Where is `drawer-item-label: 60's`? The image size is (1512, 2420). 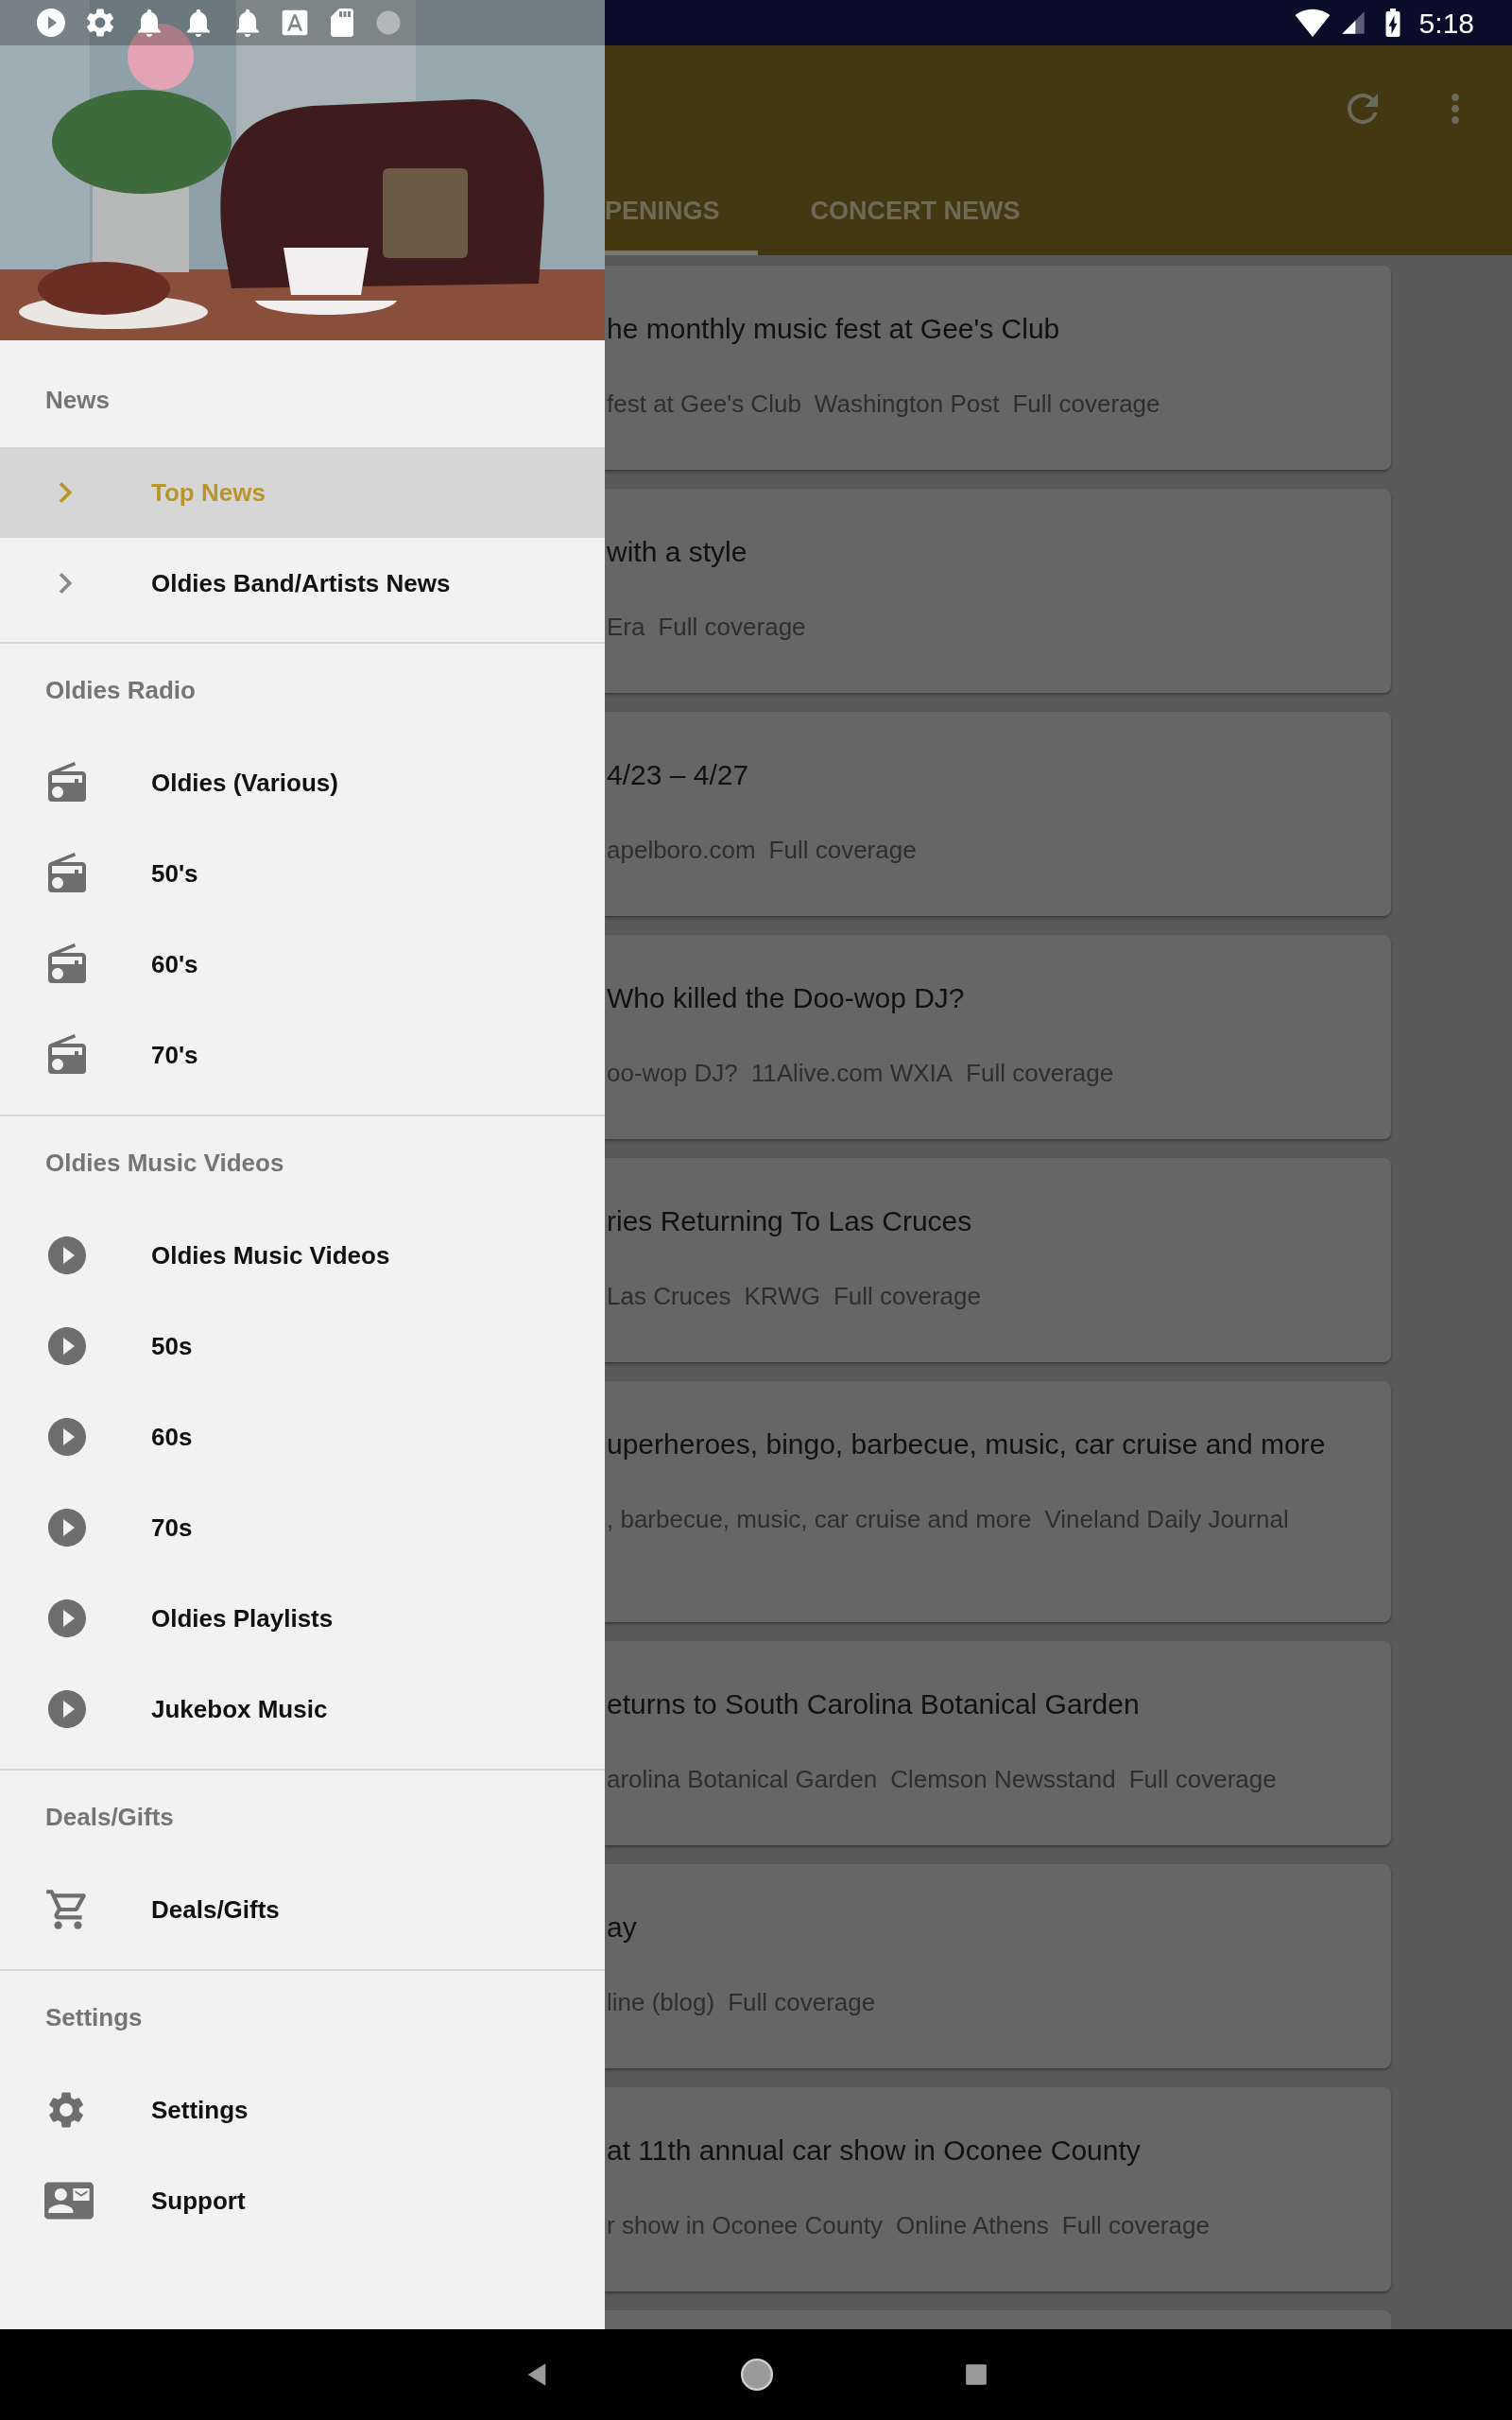
drawer-item-label: 60's is located at coordinates (174, 964).